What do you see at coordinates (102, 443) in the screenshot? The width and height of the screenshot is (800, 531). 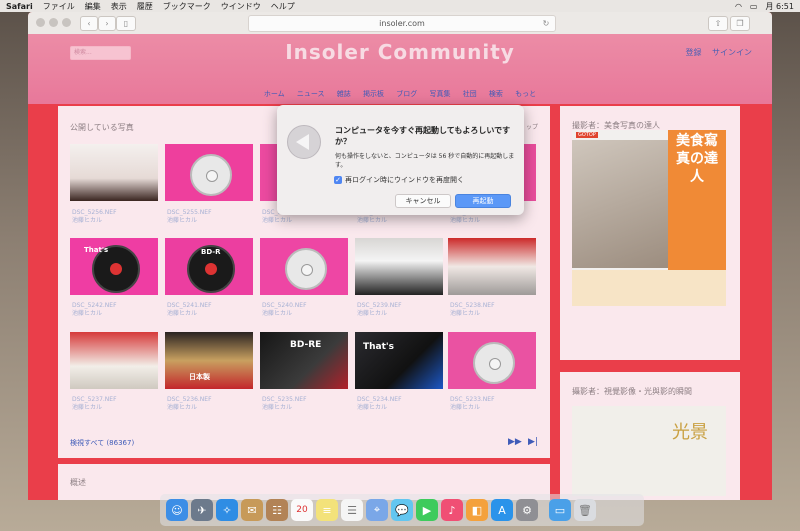 I see `view-all-link: 検視すべて (86367)` at bounding box center [102, 443].